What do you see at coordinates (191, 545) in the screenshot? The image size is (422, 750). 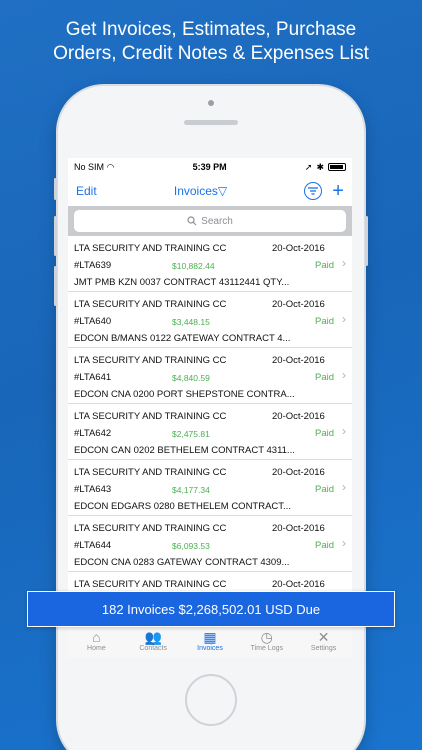 I see `invoice-amount: $6,093.53` at bounding box center [191, 545].